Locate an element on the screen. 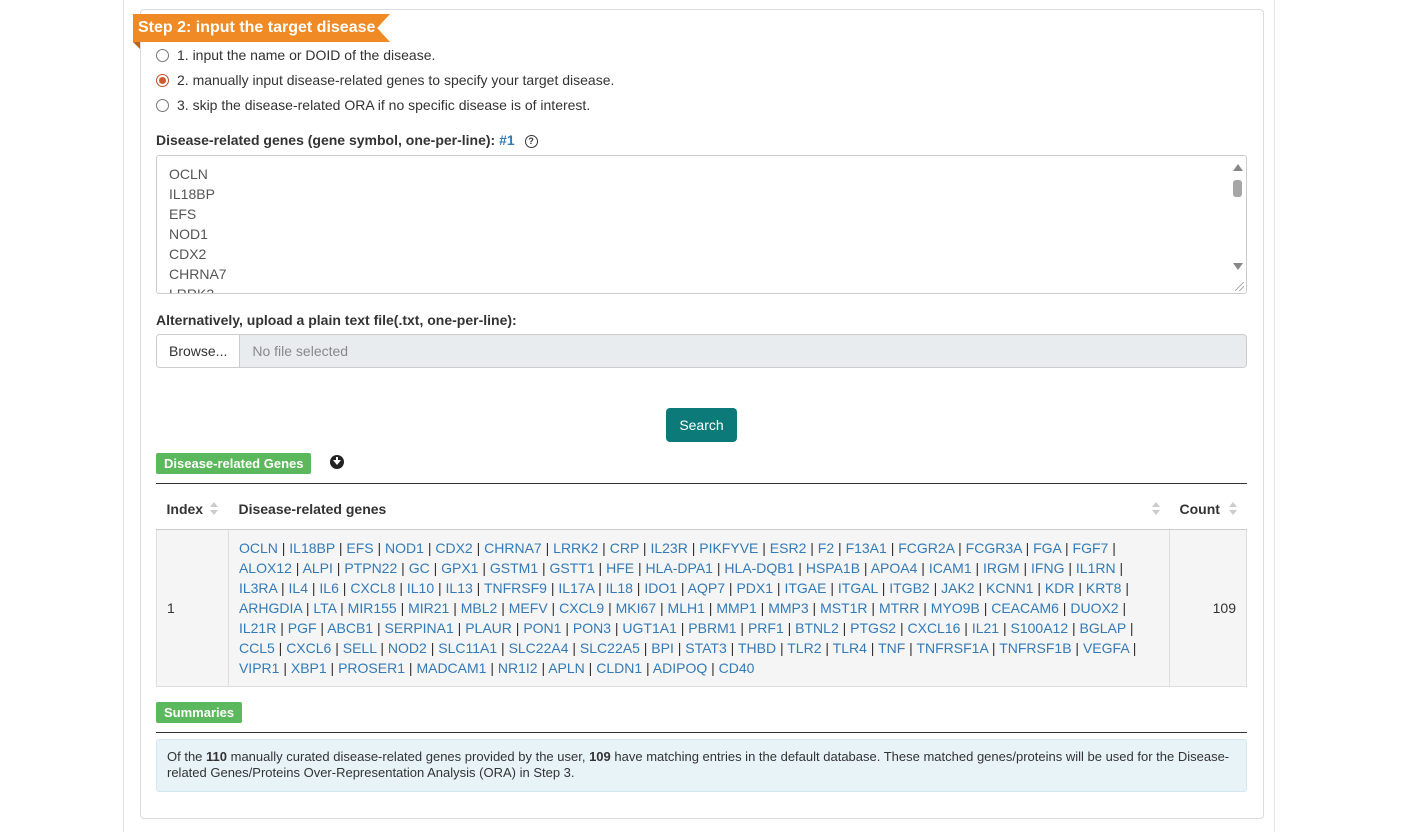 This screenshot has height=832, width=1417. gene-link: CRP is located at coordinates (624, 548).